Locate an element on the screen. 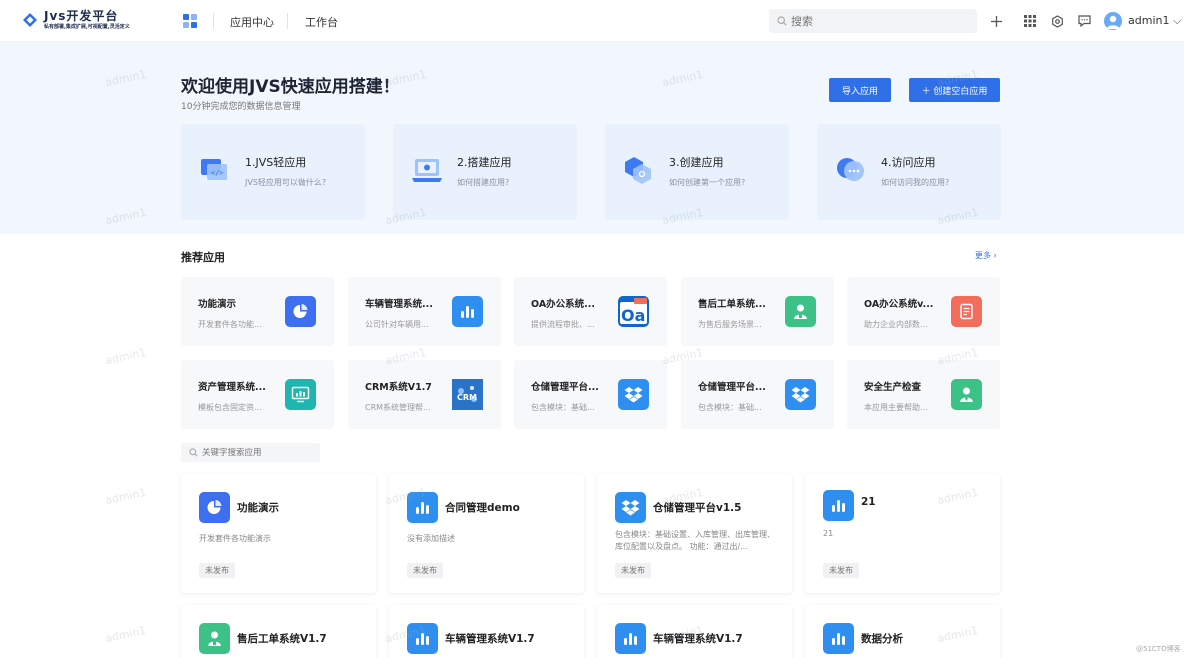 The image size is (1184, 658). app-name: 功能演示 is located at coordinates (258, 508).